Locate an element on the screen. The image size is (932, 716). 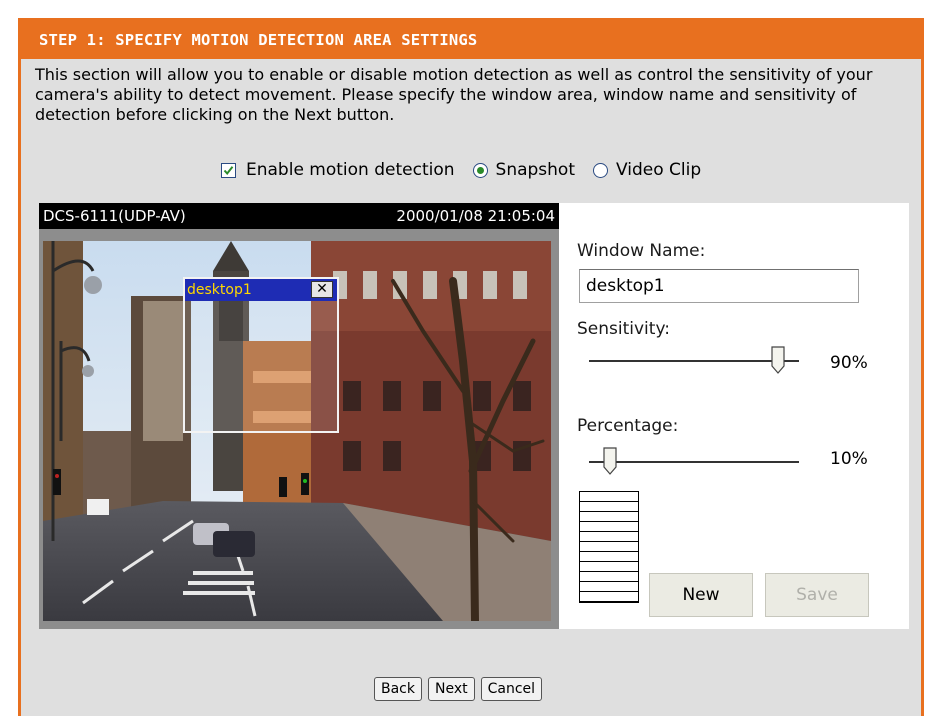
percentage-value: 10% is located at coordinates (849, 459).